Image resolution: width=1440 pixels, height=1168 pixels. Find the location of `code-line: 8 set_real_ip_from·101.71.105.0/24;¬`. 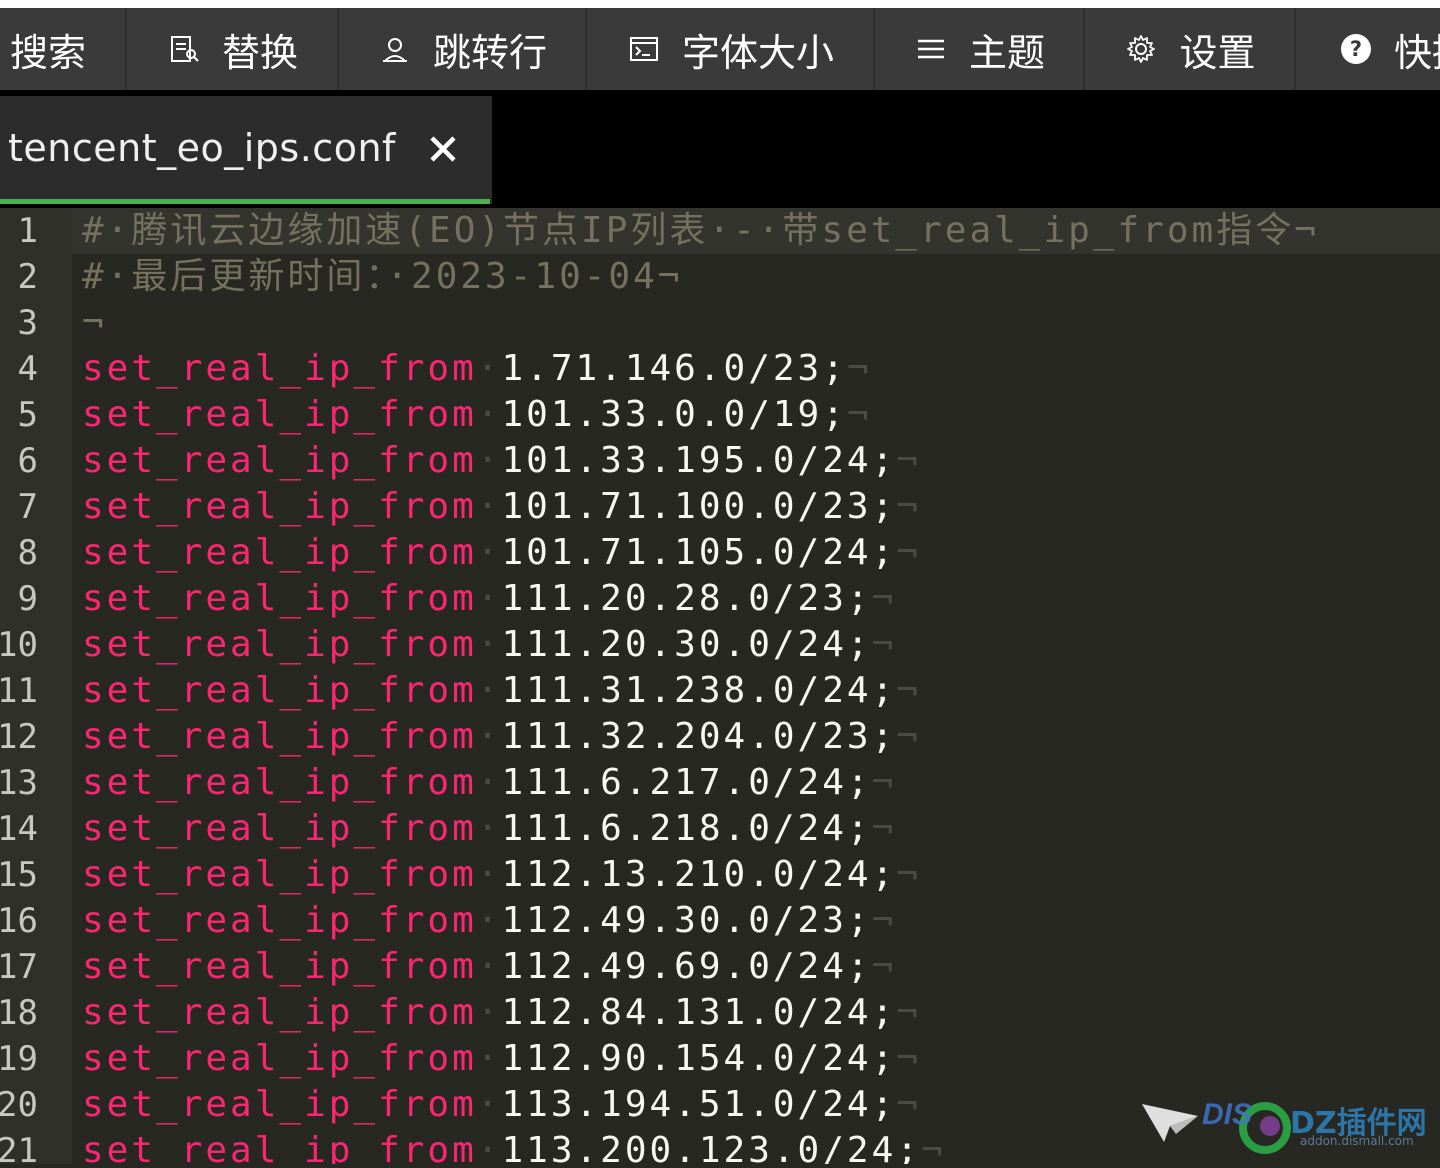

code-line: 8 set_real_ip_from·101.71.105.0/24;¬ is located at coordinates (720, 553).